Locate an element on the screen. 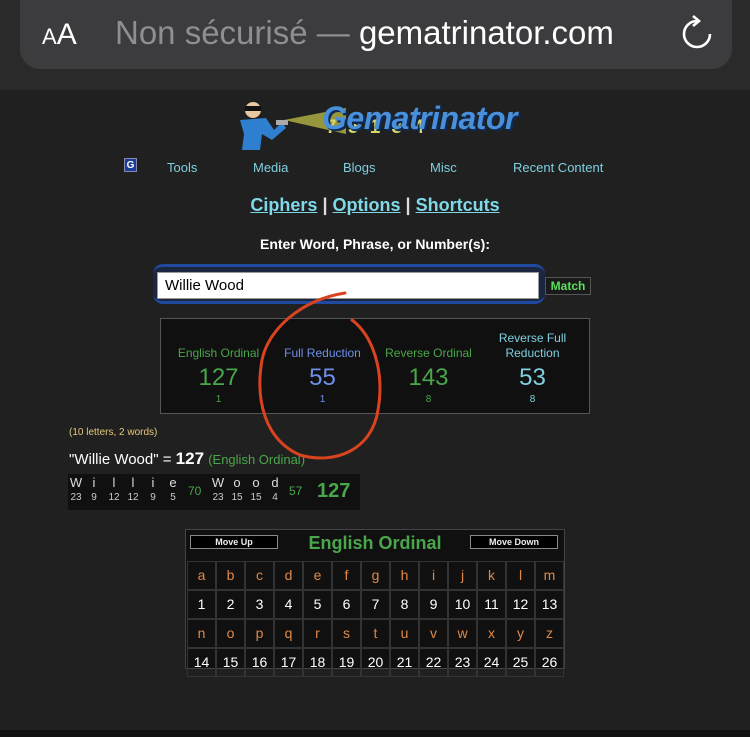 The image size is (750, 737). chart-letter-cell: r is located at coordinates (317, 633).